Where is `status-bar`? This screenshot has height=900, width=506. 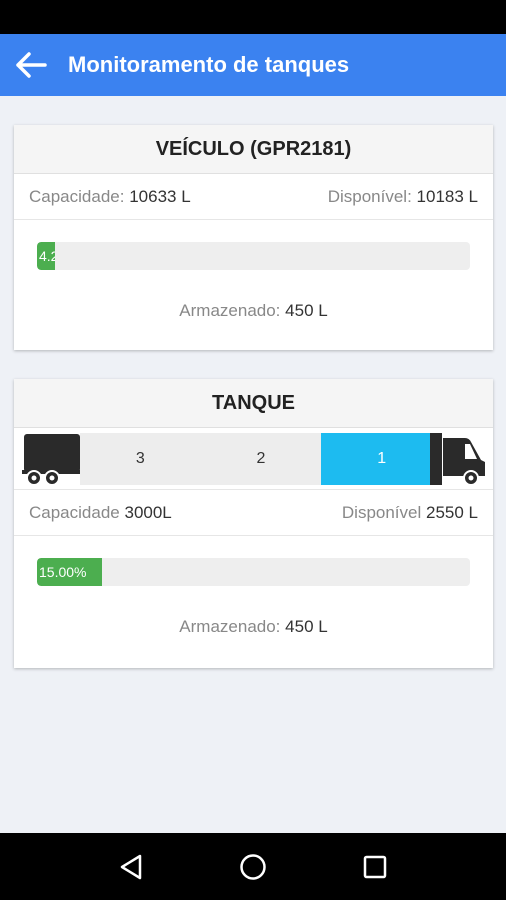 status-bar is located at coordinates (253, 17).